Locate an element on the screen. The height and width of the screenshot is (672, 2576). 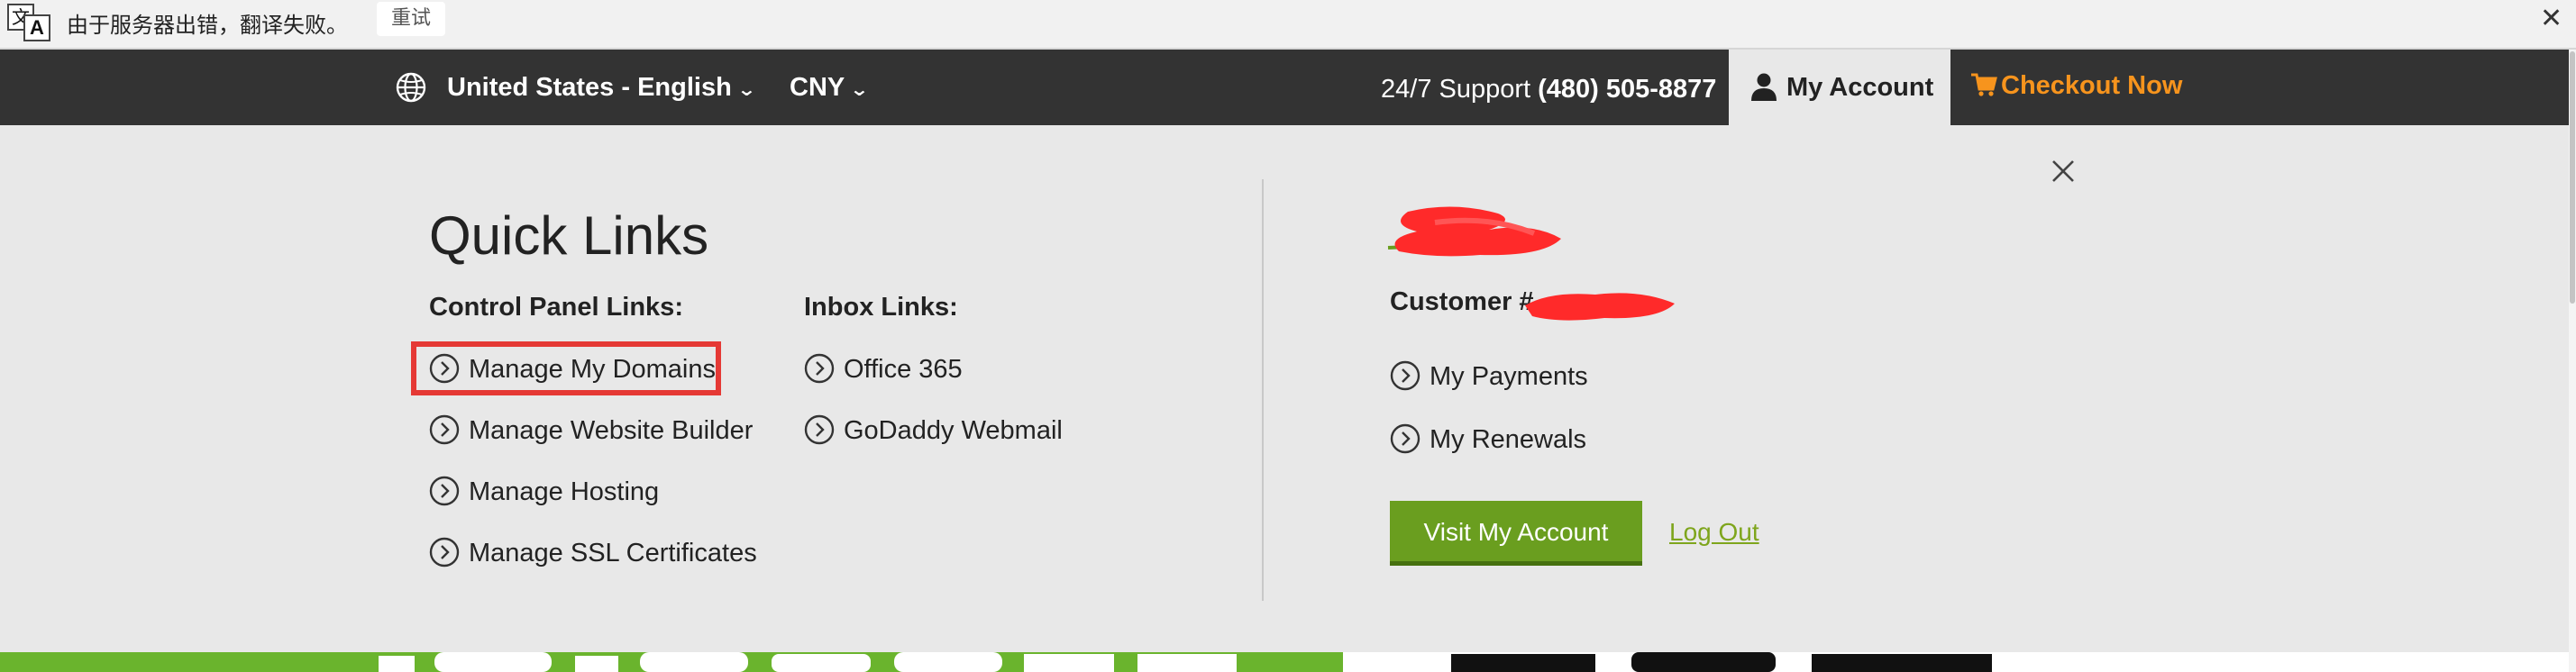
link-label: GoDaddy Webmail is located at coordinates (953, 430).